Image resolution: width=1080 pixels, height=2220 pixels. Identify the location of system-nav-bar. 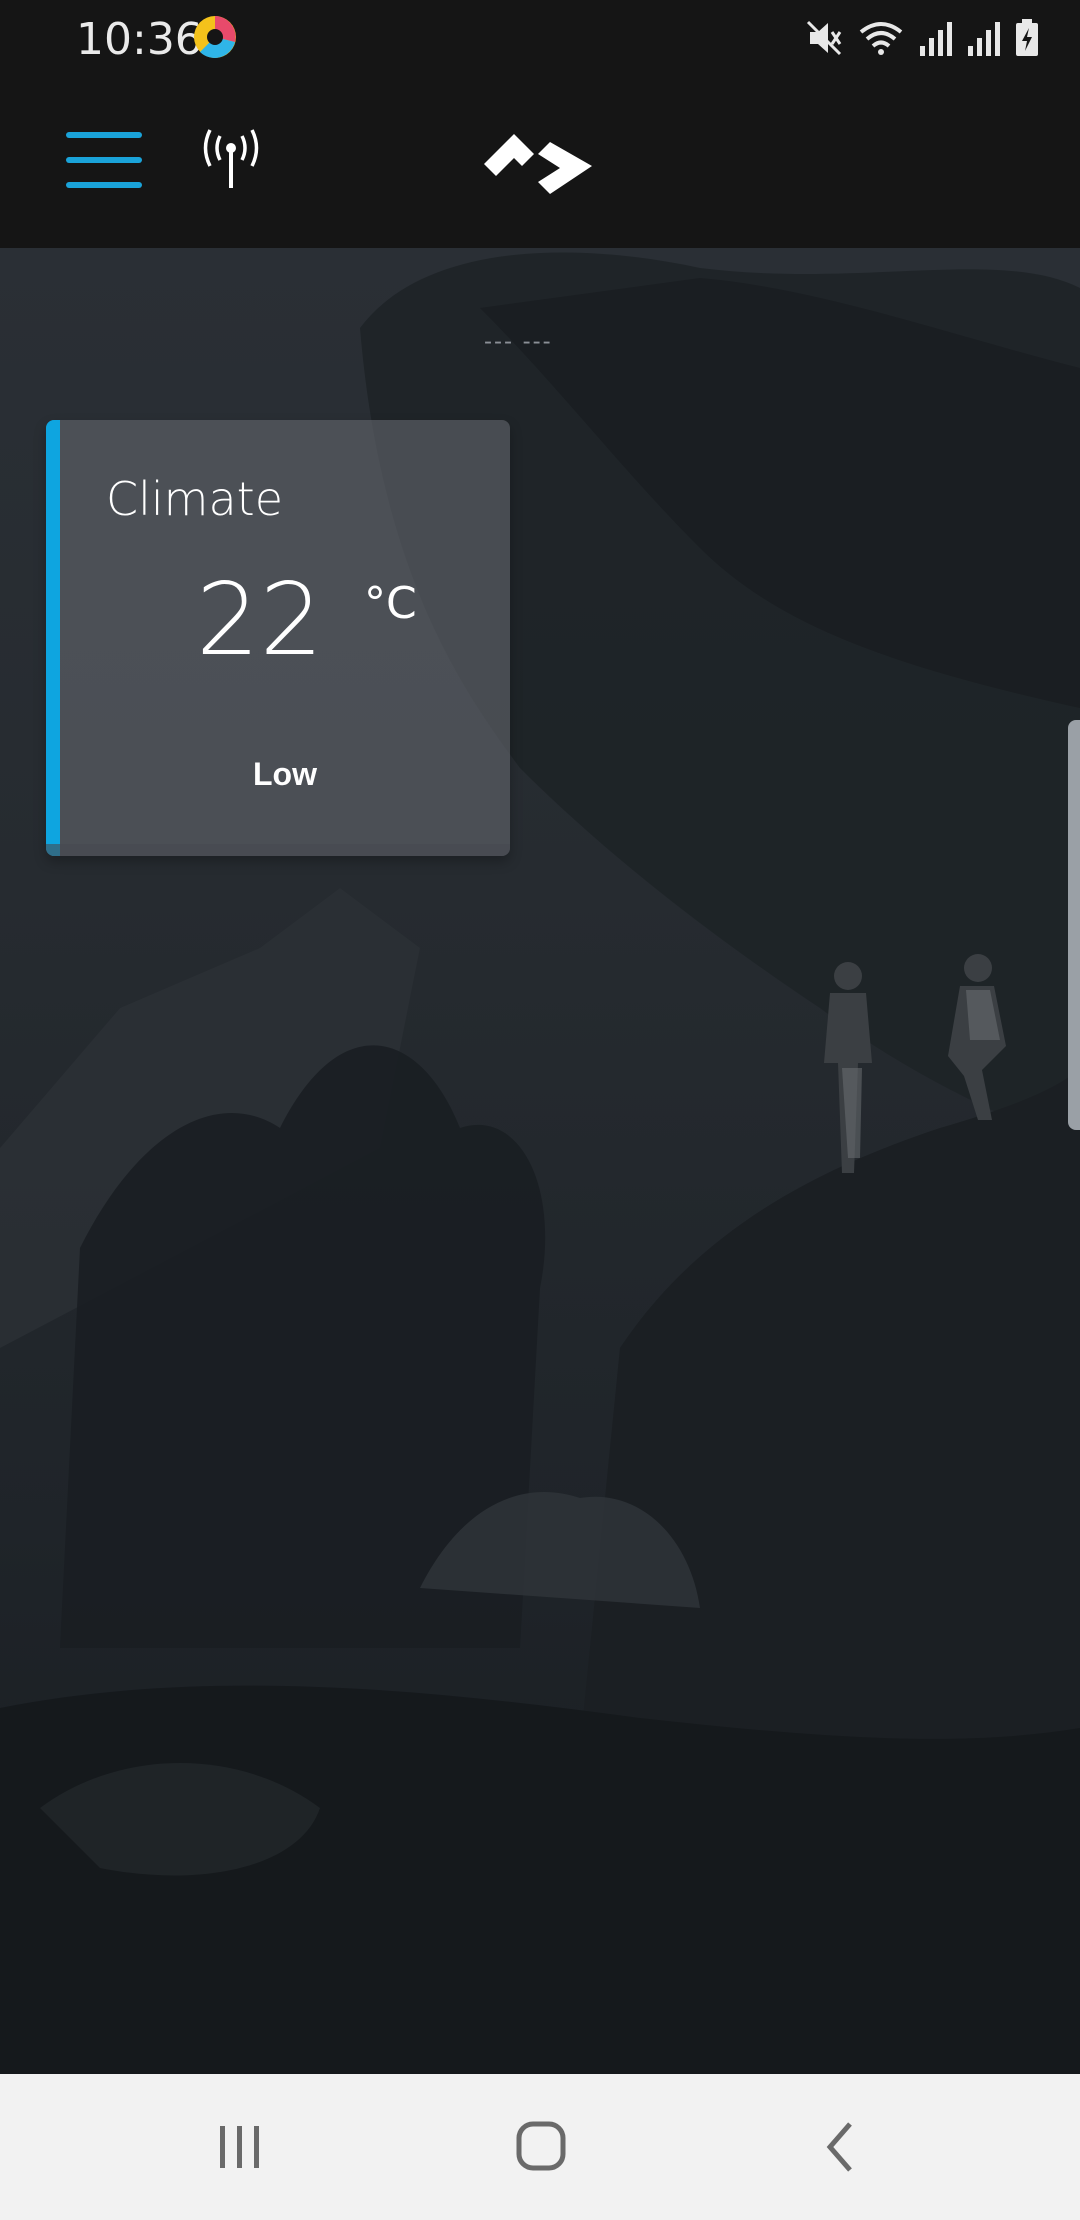
(540, 2147).